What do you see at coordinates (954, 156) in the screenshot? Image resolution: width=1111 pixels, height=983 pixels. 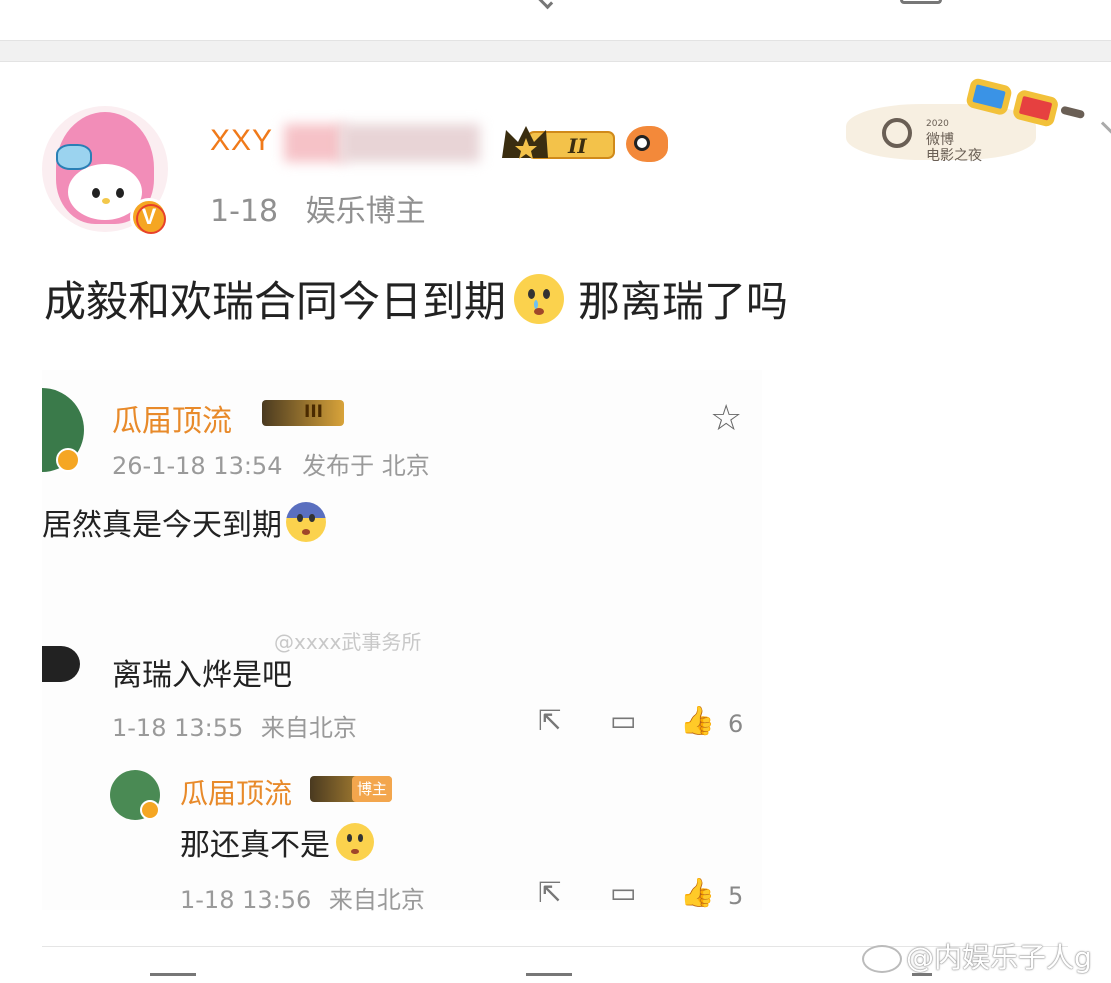 I see `decoration-title: 电影之夜` at bounding box center [954, 156].